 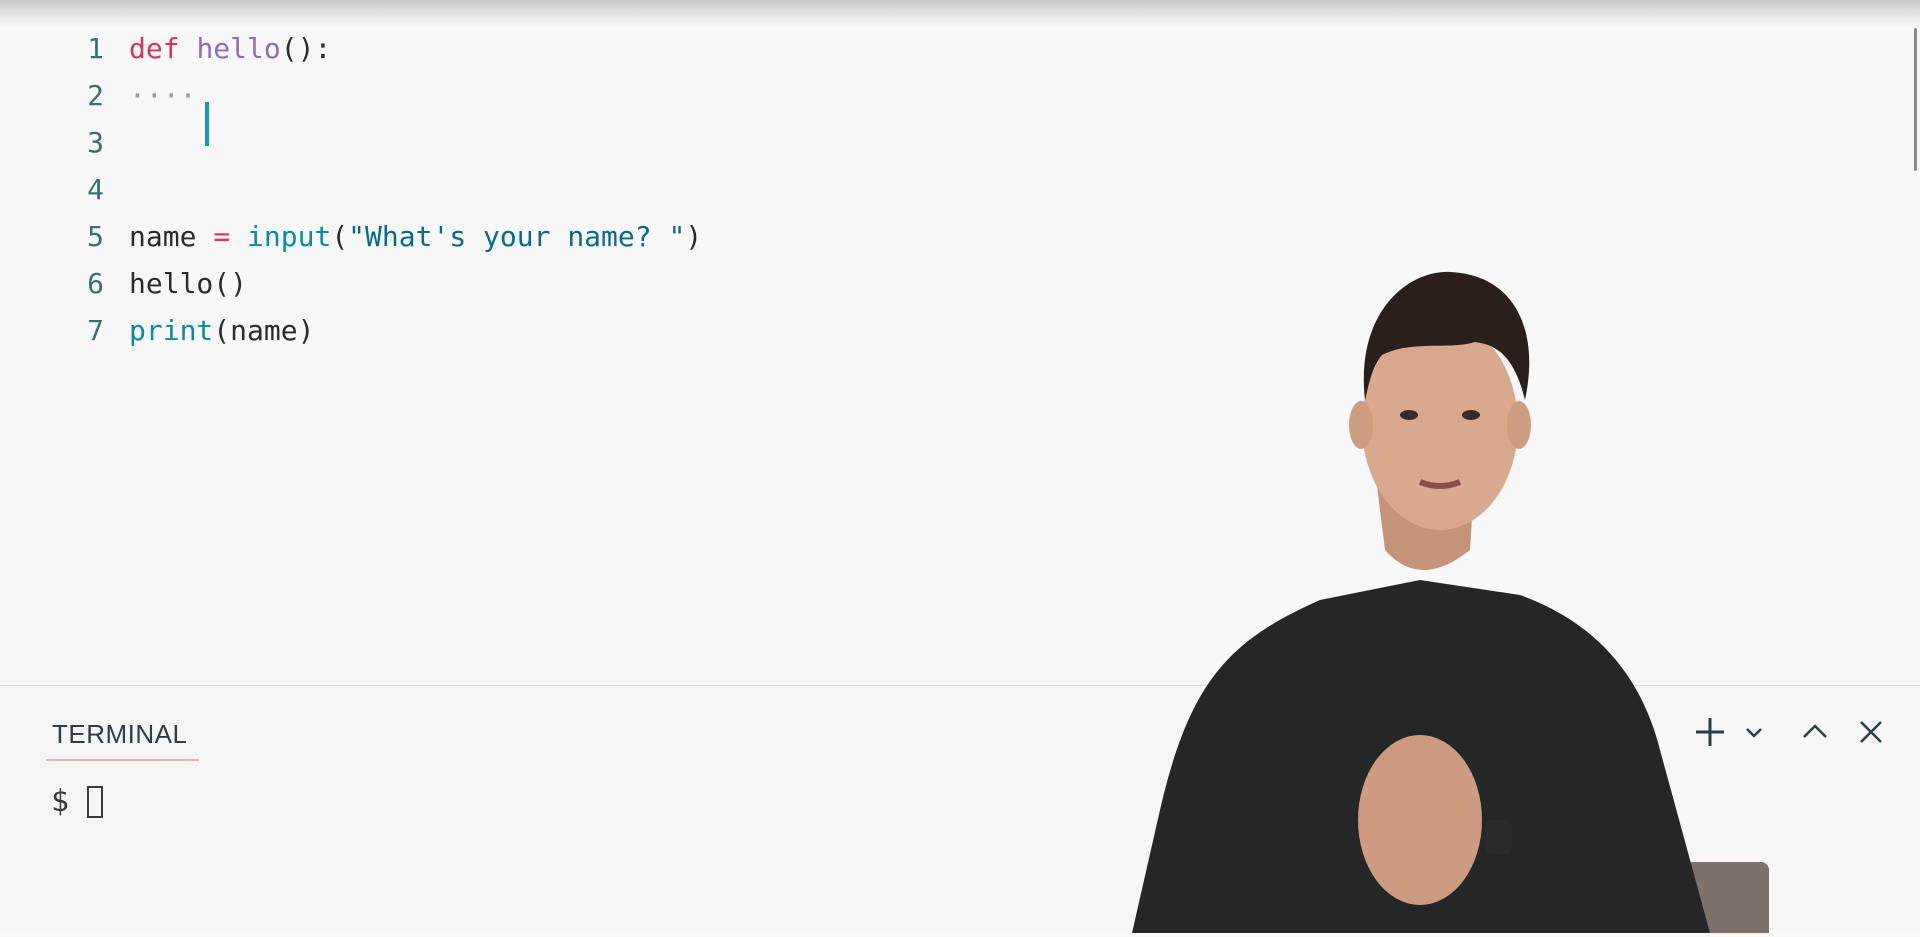 What do you see at coordinates (960, 14) in the screenshot?
I see `title-bar` at bounding box center [960, 14].